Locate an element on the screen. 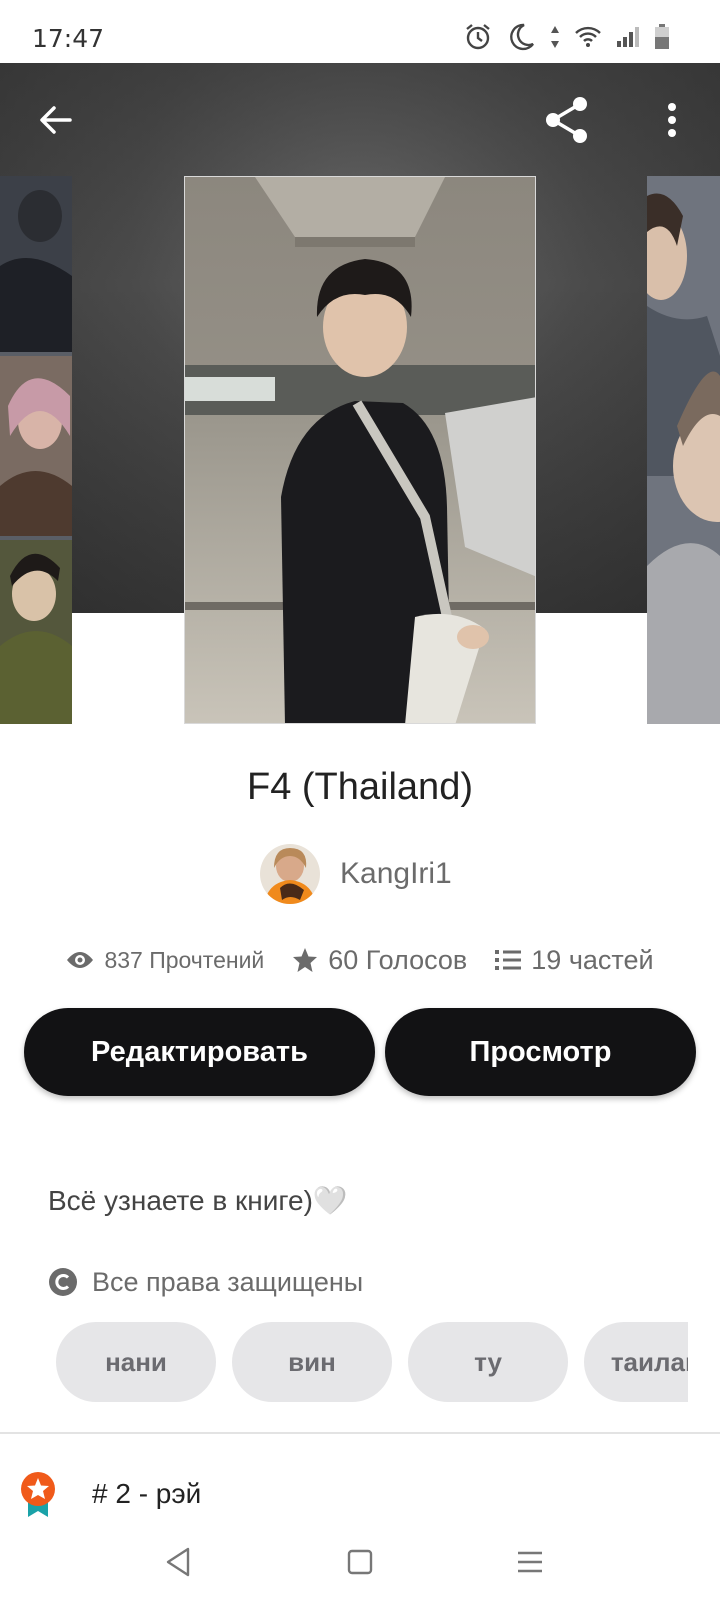 Image resolution: width=720 pixels, height=1600 pixels. tag-chip: вин is located at coordinates (312, 1362).